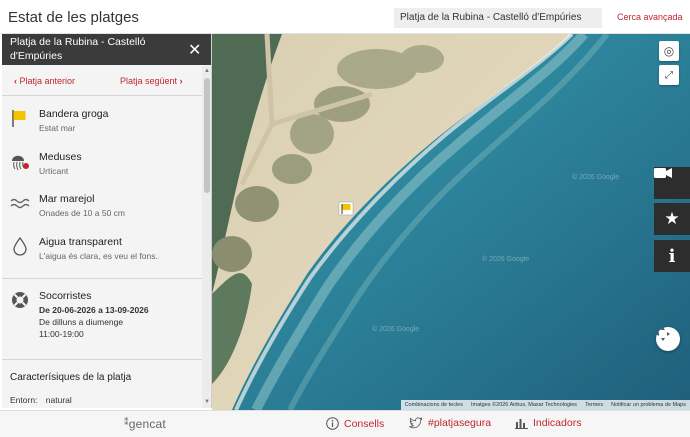  I want to click on scroll-down-arrow: ▼, so click(207, 402).